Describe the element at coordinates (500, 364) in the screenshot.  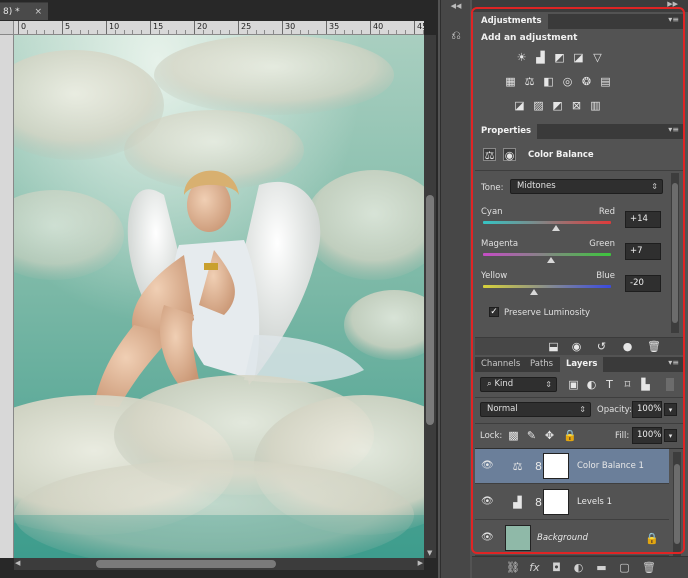
I see `tab-channels: Channels` at that location.